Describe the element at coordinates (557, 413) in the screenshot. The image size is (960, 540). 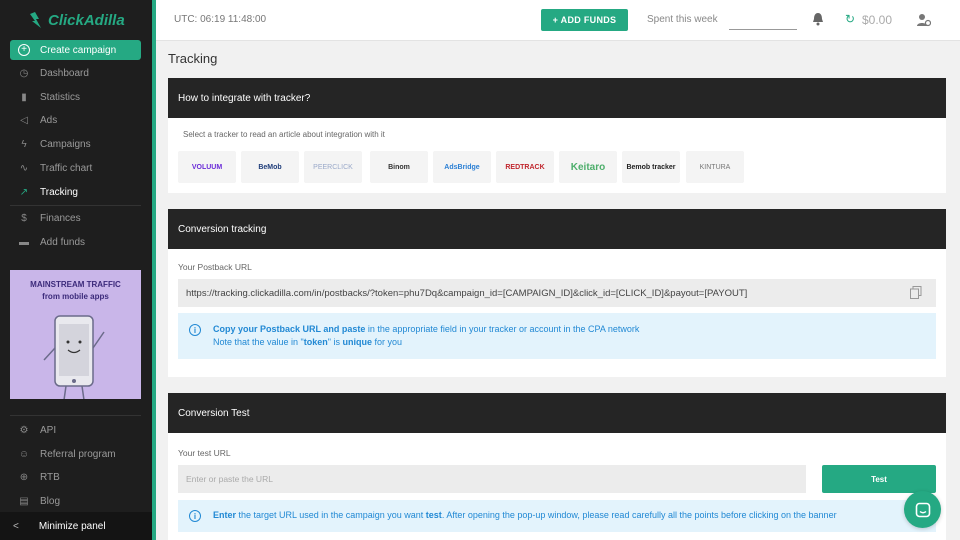
I see `conversion-test-heading: Conversion Test` at that location.